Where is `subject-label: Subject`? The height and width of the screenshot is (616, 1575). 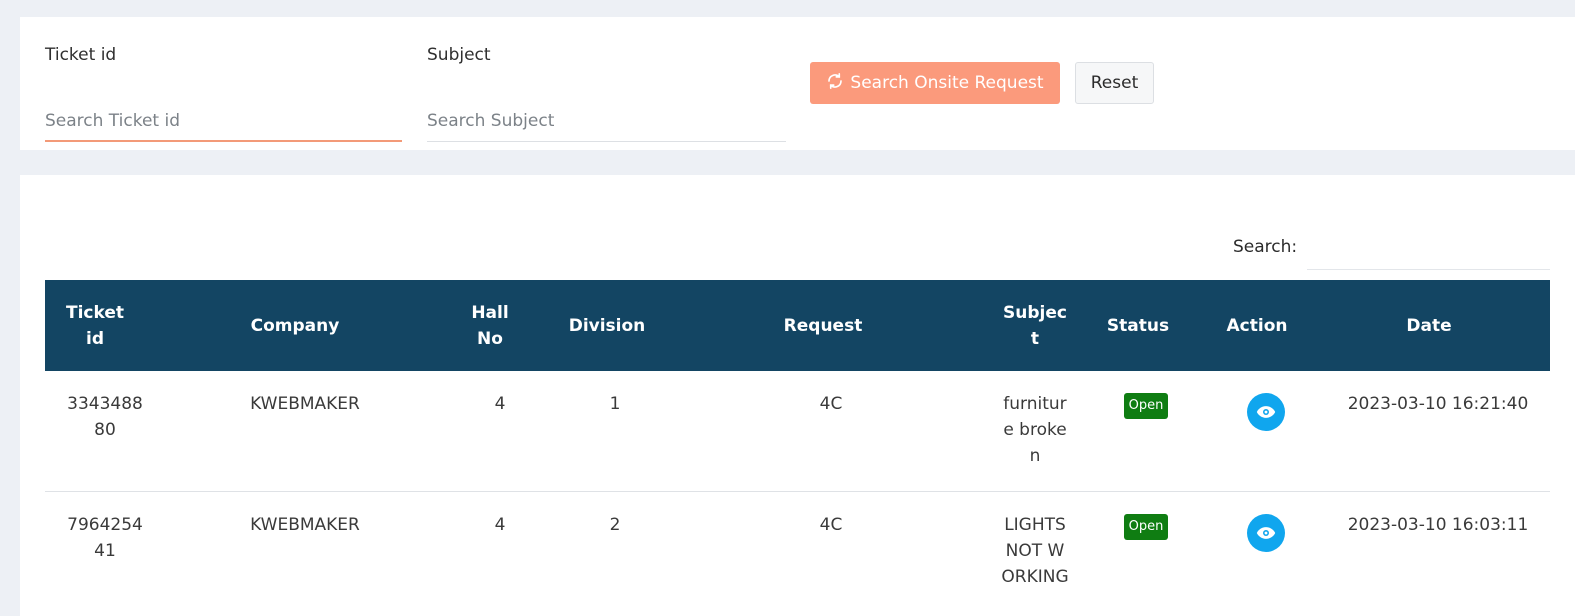 subject-label: Subject is located at coordinates (459, 55).